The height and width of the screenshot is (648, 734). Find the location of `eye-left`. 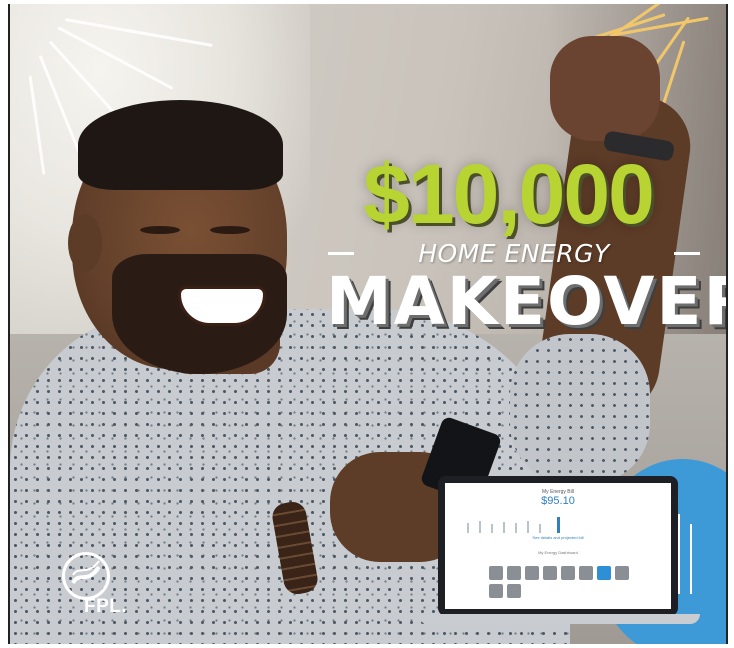

eye-left is located at coordinates (160, 230).